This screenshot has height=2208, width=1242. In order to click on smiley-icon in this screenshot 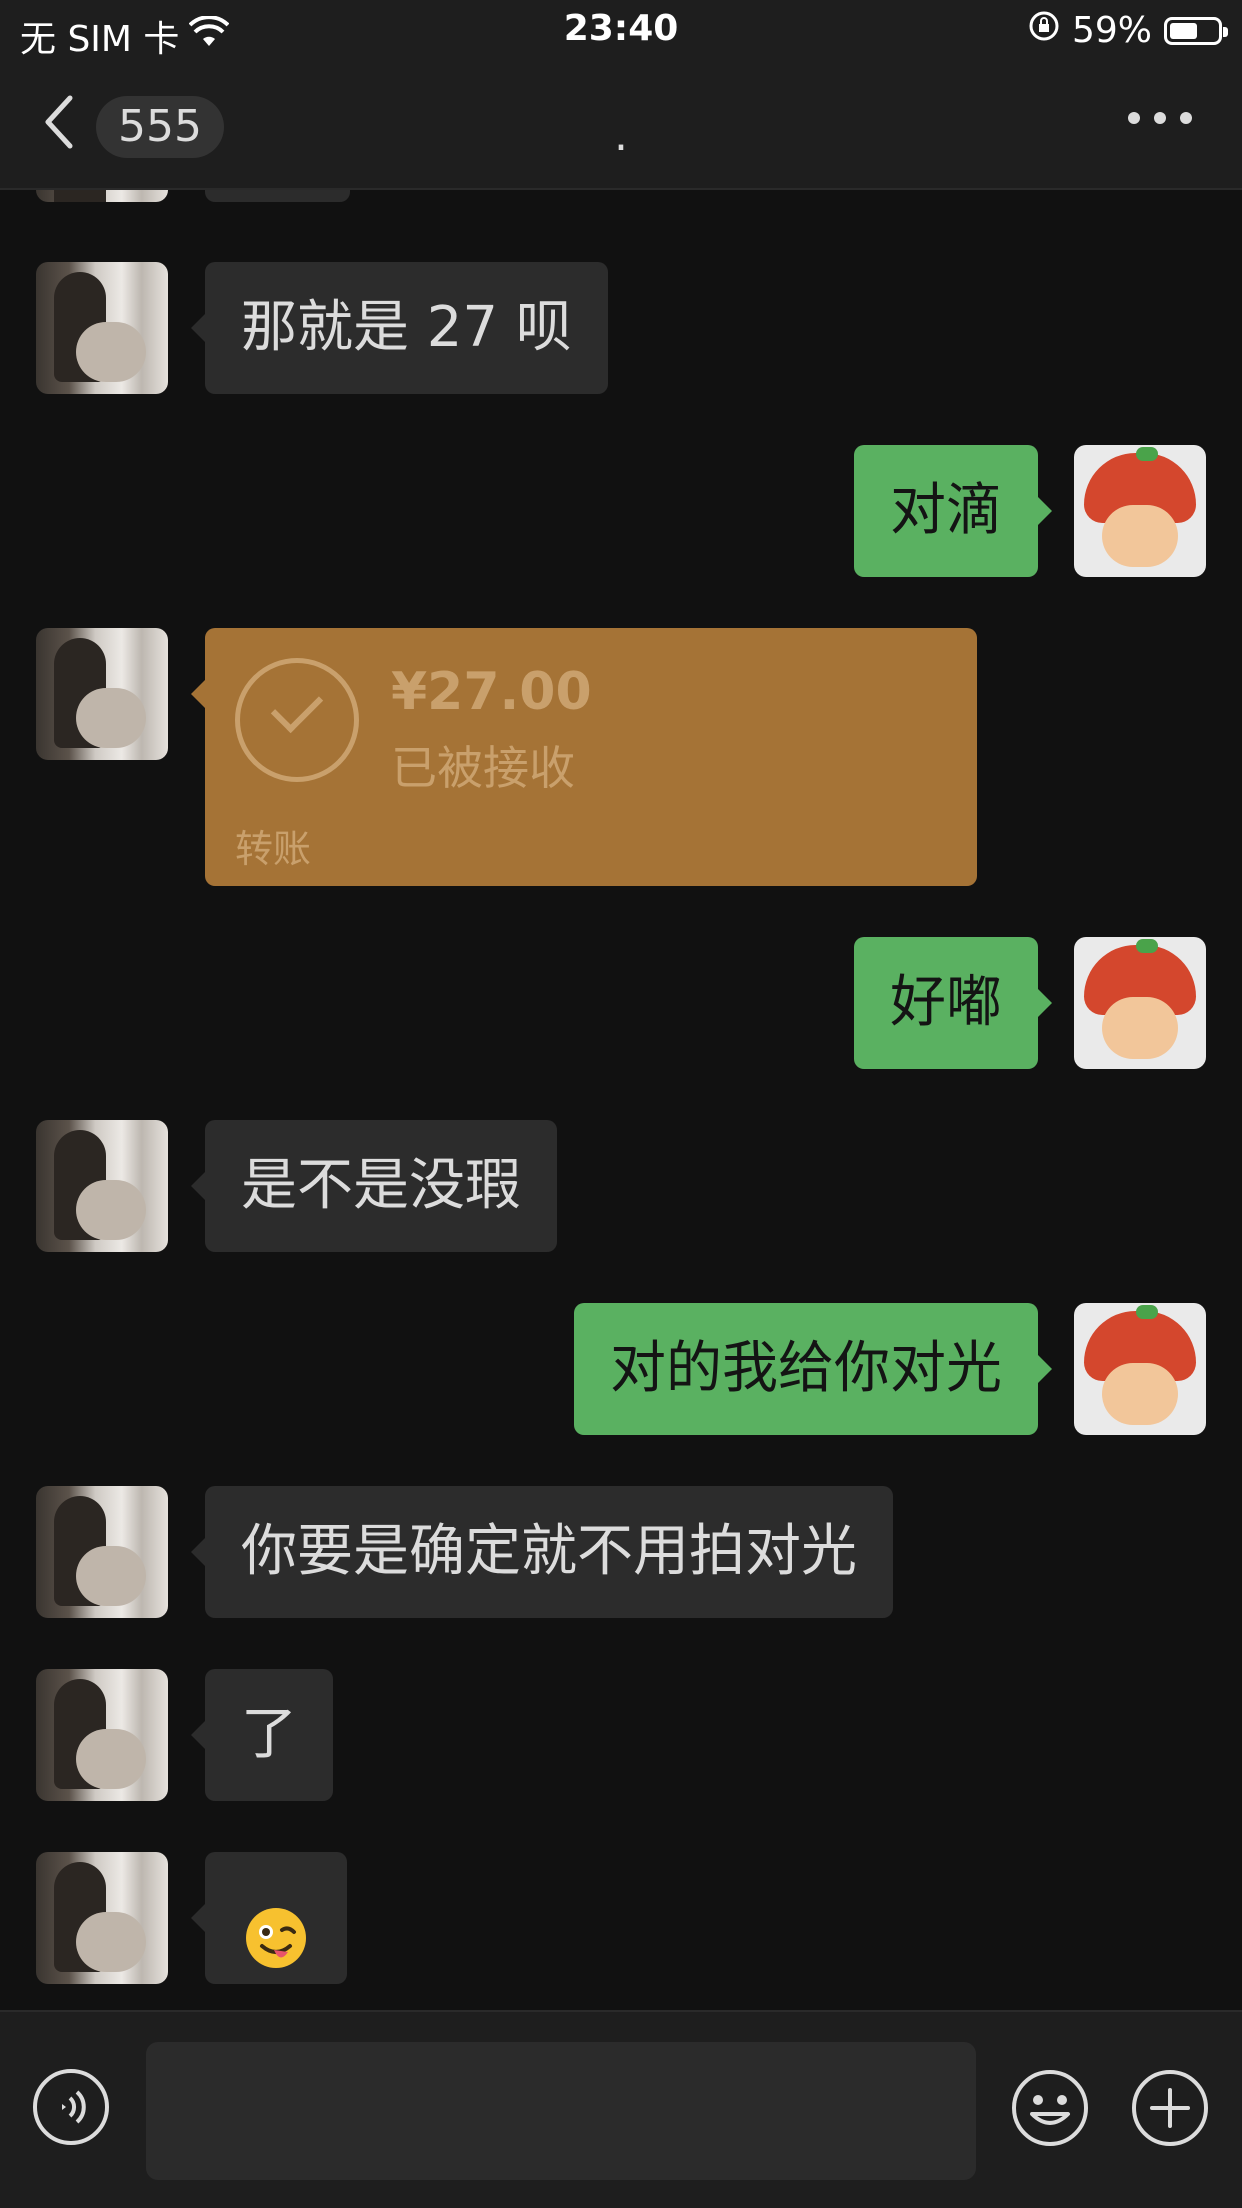, I will do `click(1050, 2108)`.